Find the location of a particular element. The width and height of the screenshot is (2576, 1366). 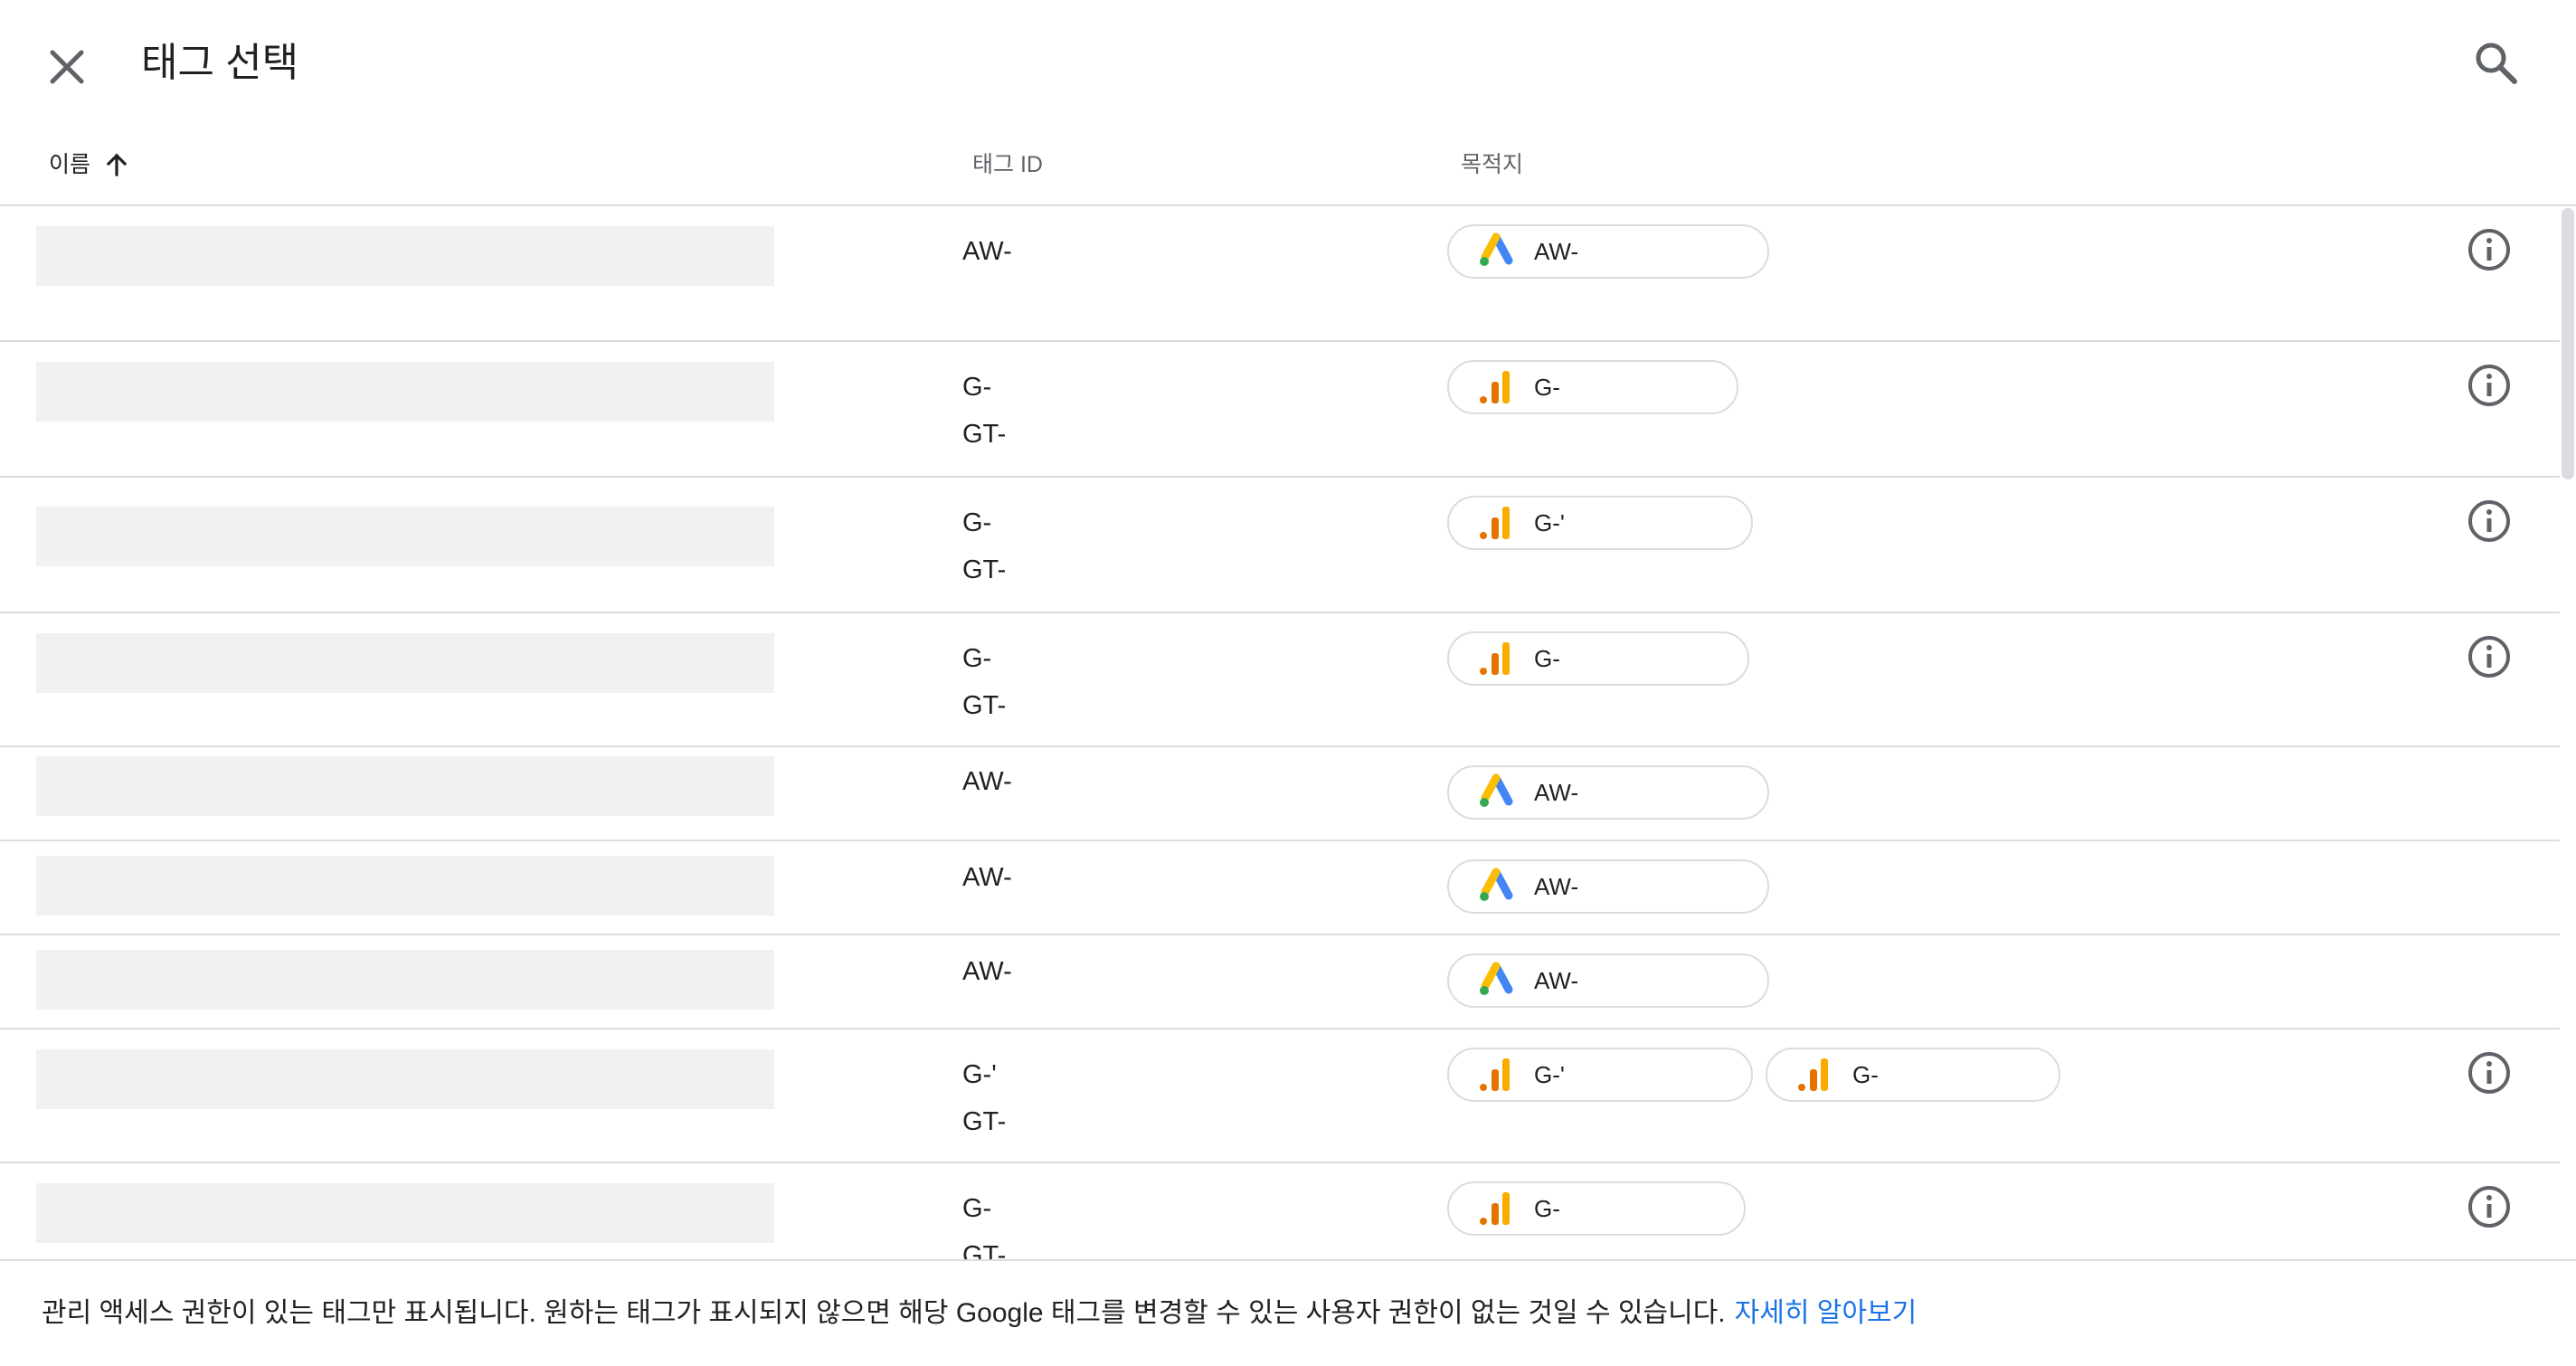

arrow-upward-icon is located at coordinates (117, 164).